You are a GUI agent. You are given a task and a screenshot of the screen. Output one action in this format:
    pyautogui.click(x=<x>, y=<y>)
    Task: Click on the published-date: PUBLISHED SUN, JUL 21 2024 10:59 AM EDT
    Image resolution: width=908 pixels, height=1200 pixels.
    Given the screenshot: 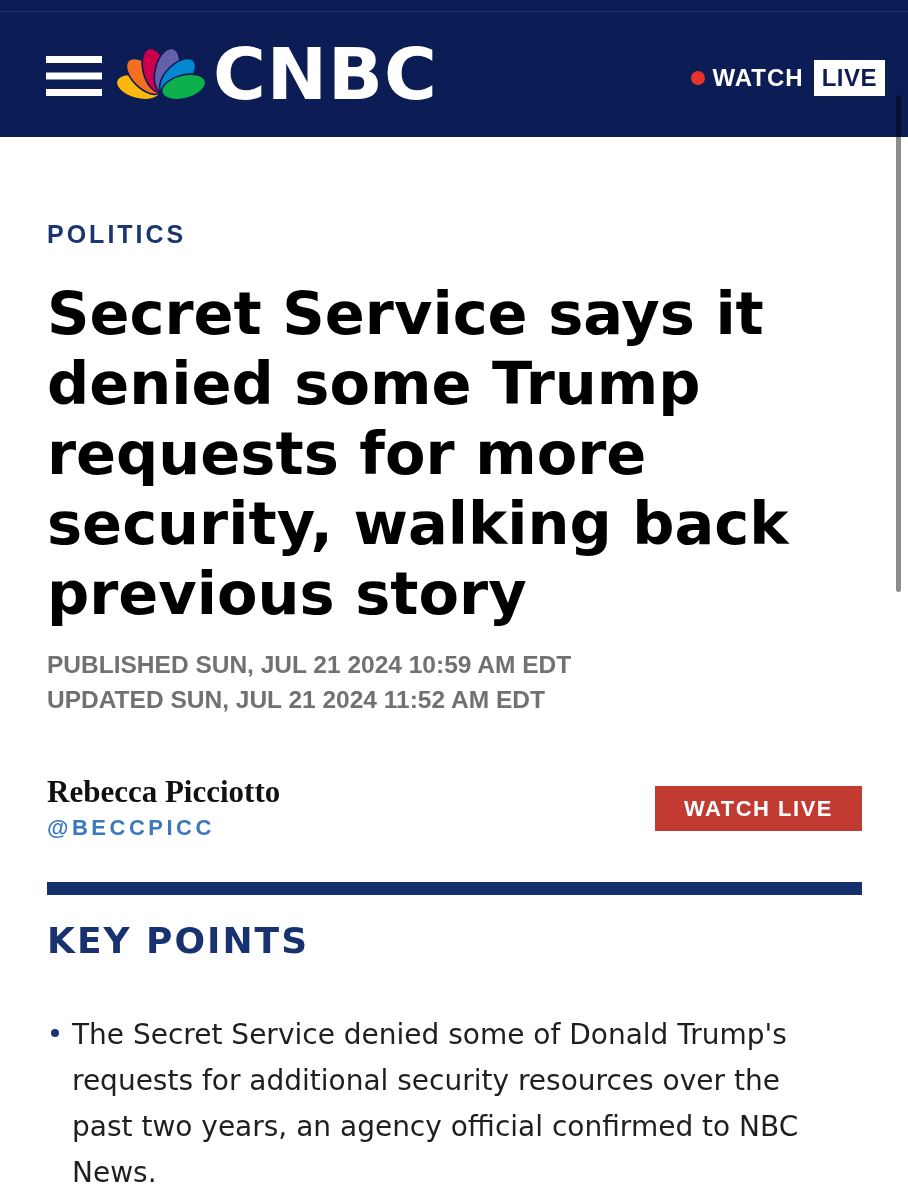 What is the action you would take?
    pyautogui.click(x=310, y=665)
    